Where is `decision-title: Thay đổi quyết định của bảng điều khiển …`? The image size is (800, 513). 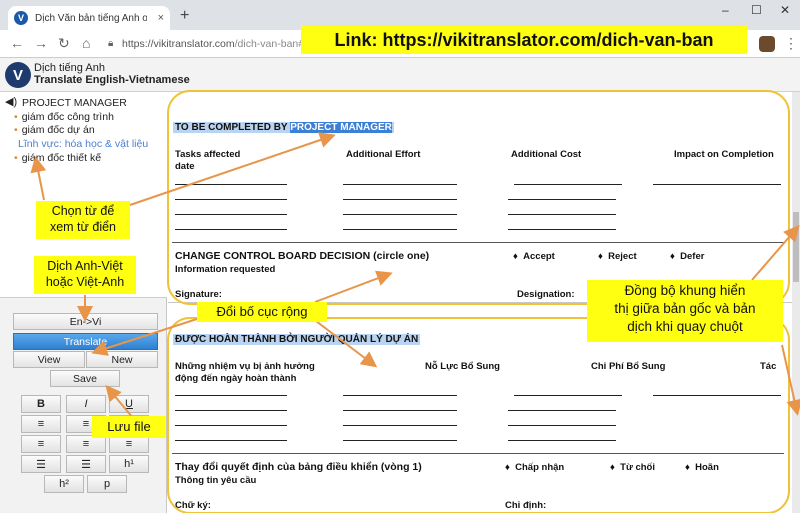 decision-title: Thay đổi quyết định của bảng điều khiển … is located at coordinates (298, 467).